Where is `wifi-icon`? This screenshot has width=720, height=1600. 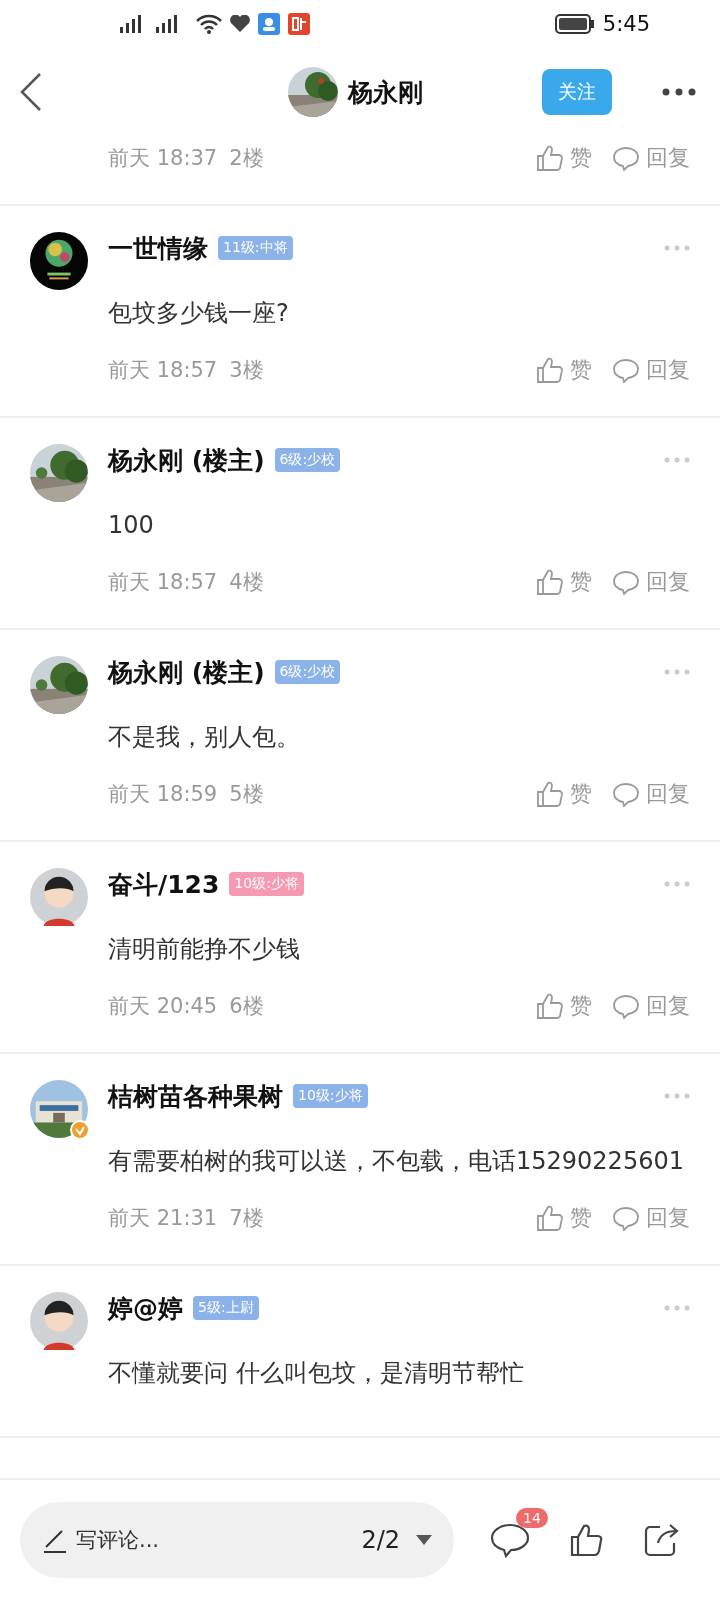 wifi-icon is located at coordinates (209, 24).